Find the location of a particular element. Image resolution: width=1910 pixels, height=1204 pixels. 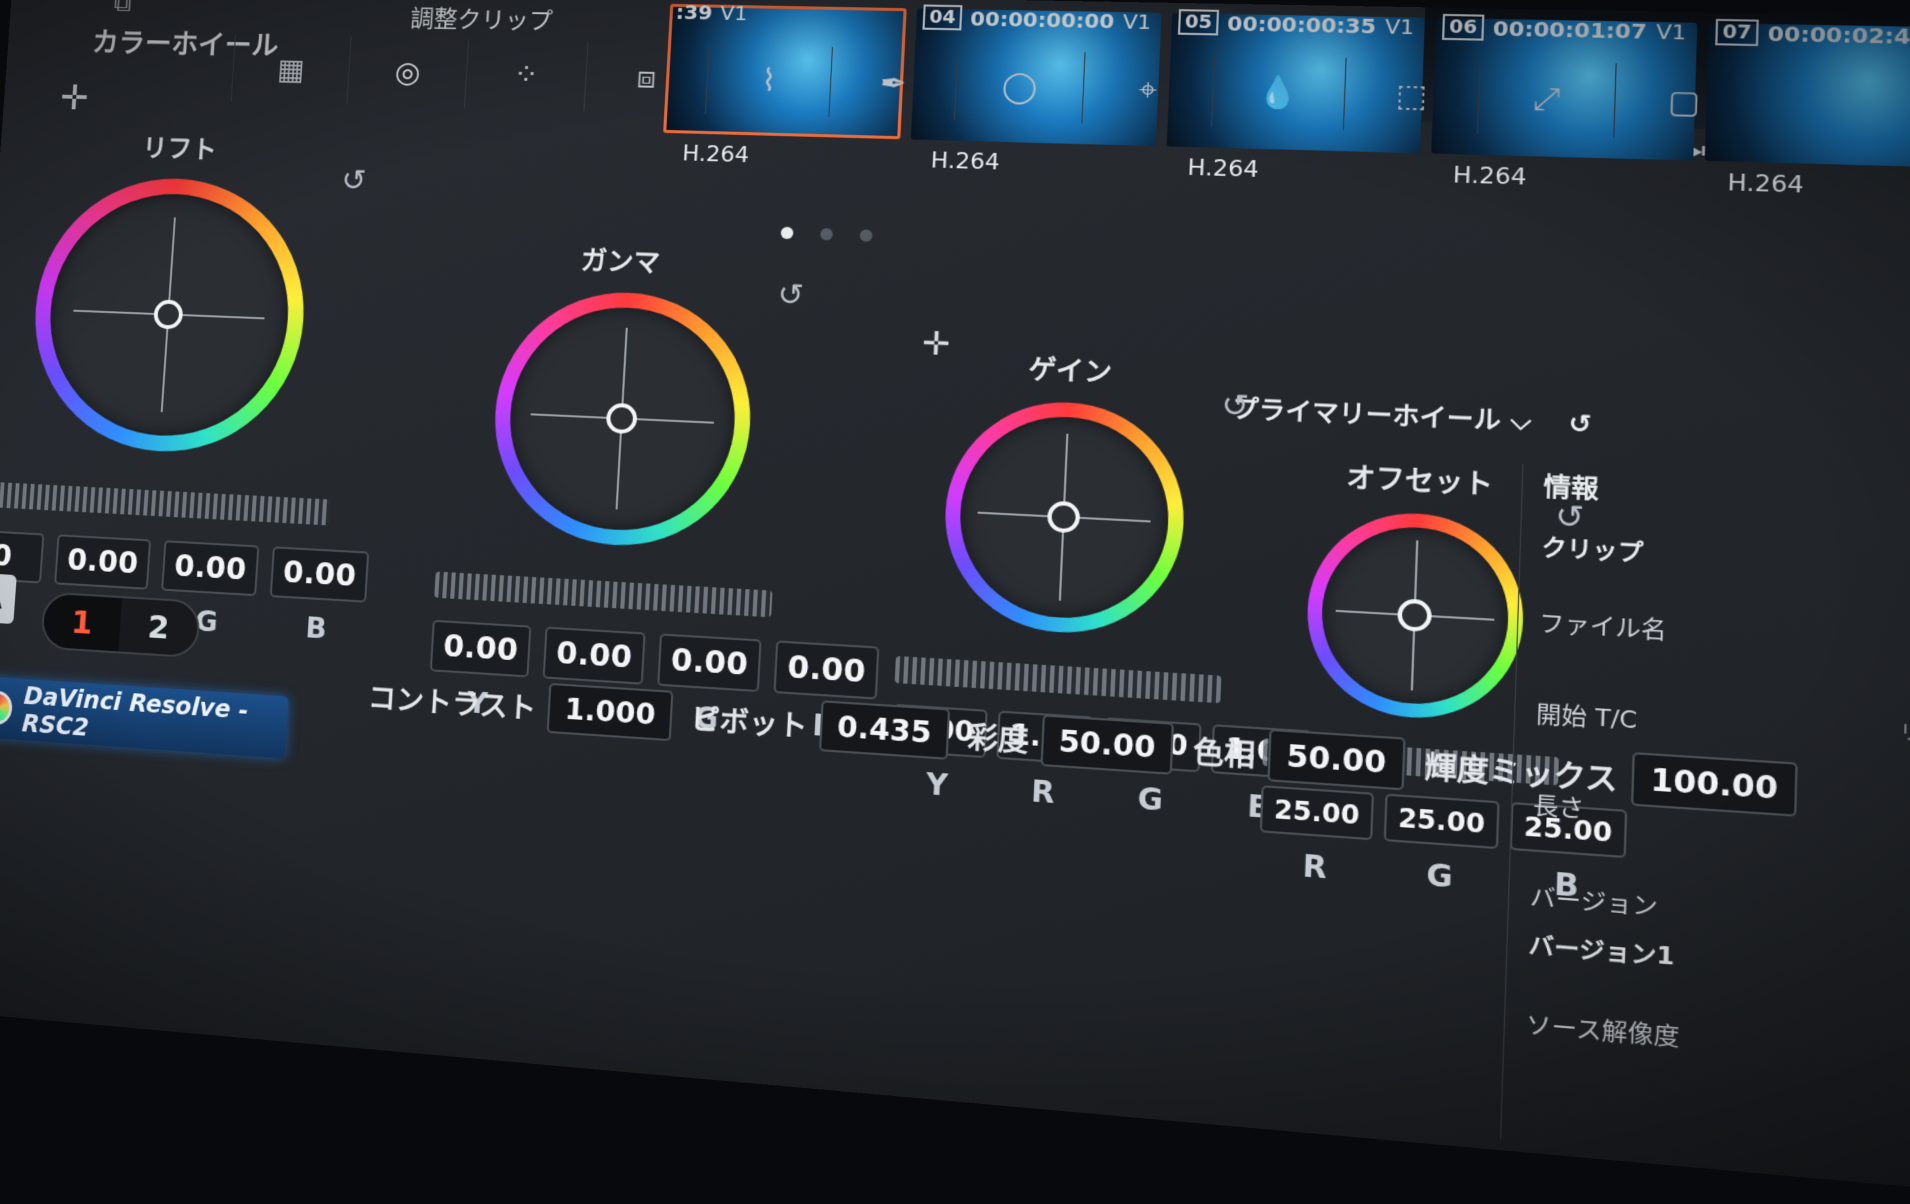

pivot-label: ピボット is located at coordinates (749, 722).